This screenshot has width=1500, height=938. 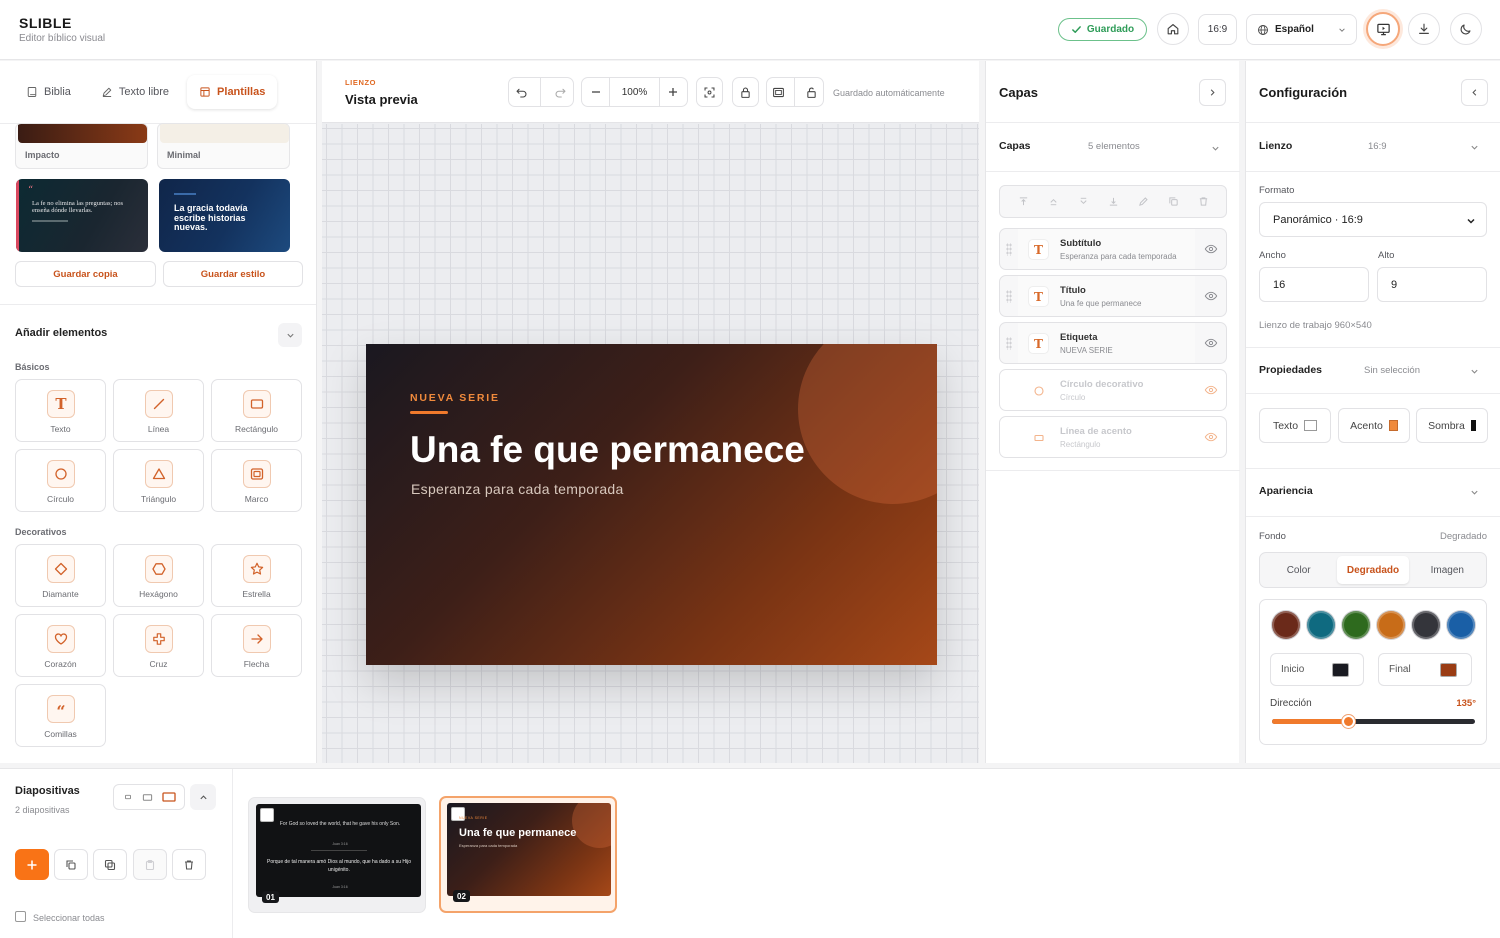 I want to click on direction-slider, so click(x=1373, y=721).